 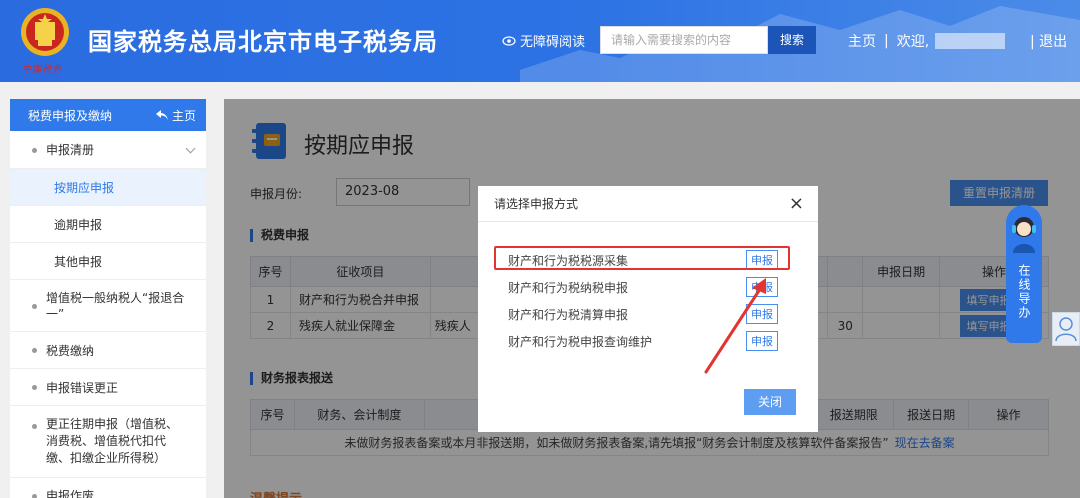 What do you see at coordinates (82, 387) in the screenshot?
I see `sidebar-item-label: 申报错误更正` at bounding box center [82, 387].